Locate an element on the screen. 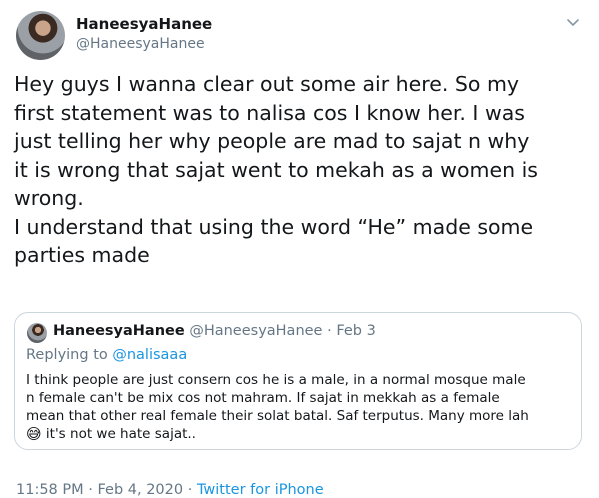  chevron-down-icon is located at coordinates (573, 22).